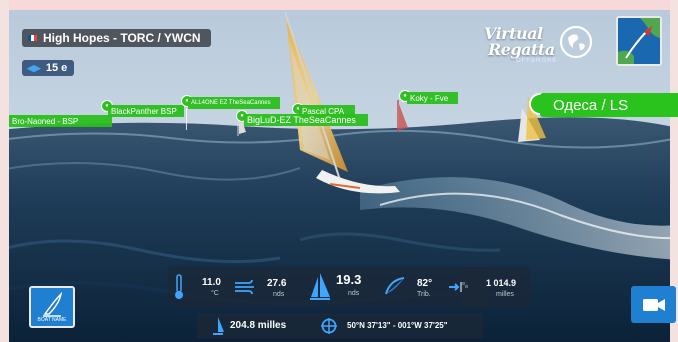 The image size is (678, 342). I want to click on map-icon, so click(639, 41).